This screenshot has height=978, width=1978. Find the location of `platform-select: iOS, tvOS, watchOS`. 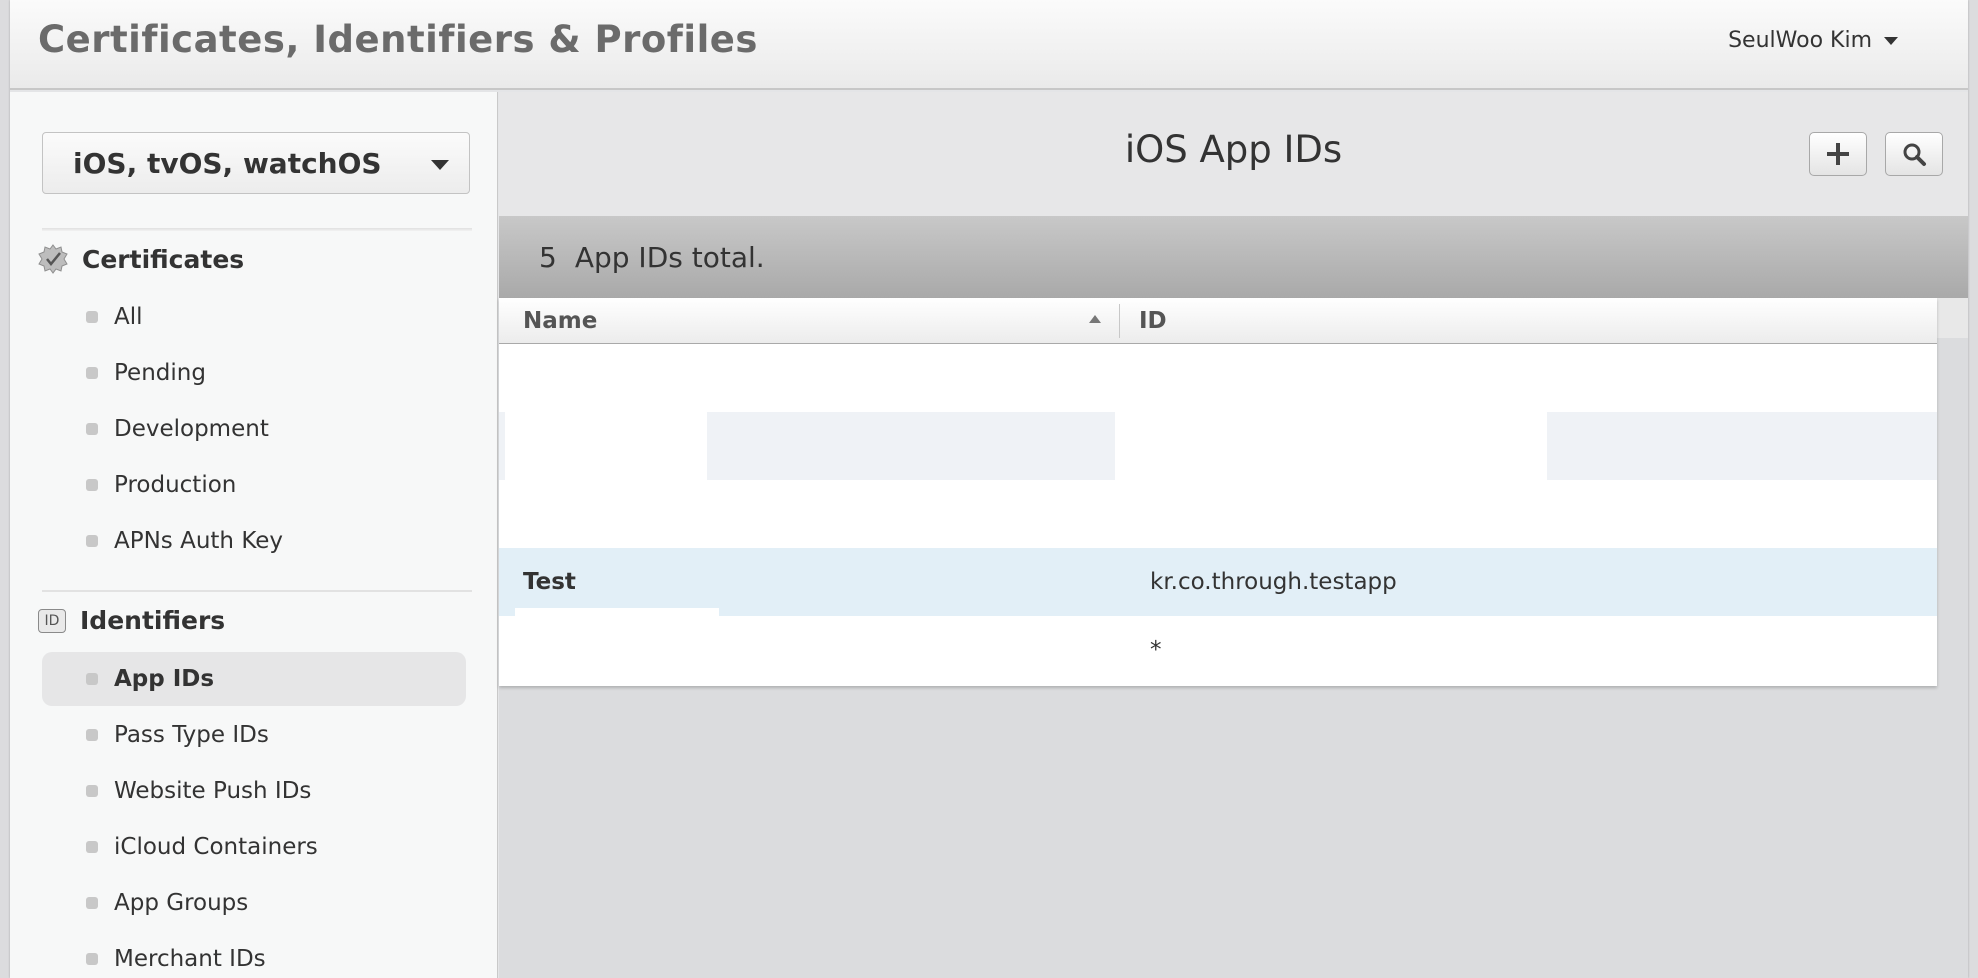

platform-select: iOS, tvOS, watchOS is located at coordinates (256, 163).